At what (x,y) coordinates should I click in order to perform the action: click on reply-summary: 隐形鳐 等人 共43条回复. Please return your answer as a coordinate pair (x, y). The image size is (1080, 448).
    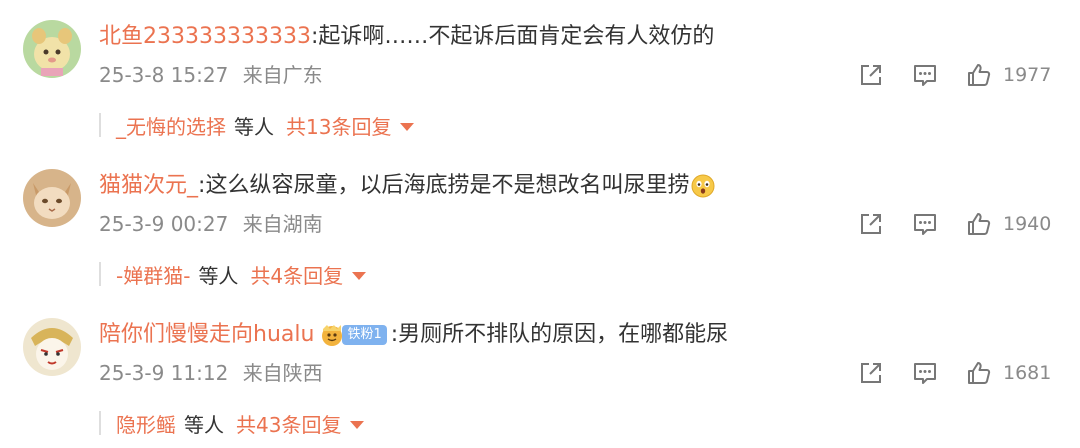
    Looking at the image, I should click on (279, 423).